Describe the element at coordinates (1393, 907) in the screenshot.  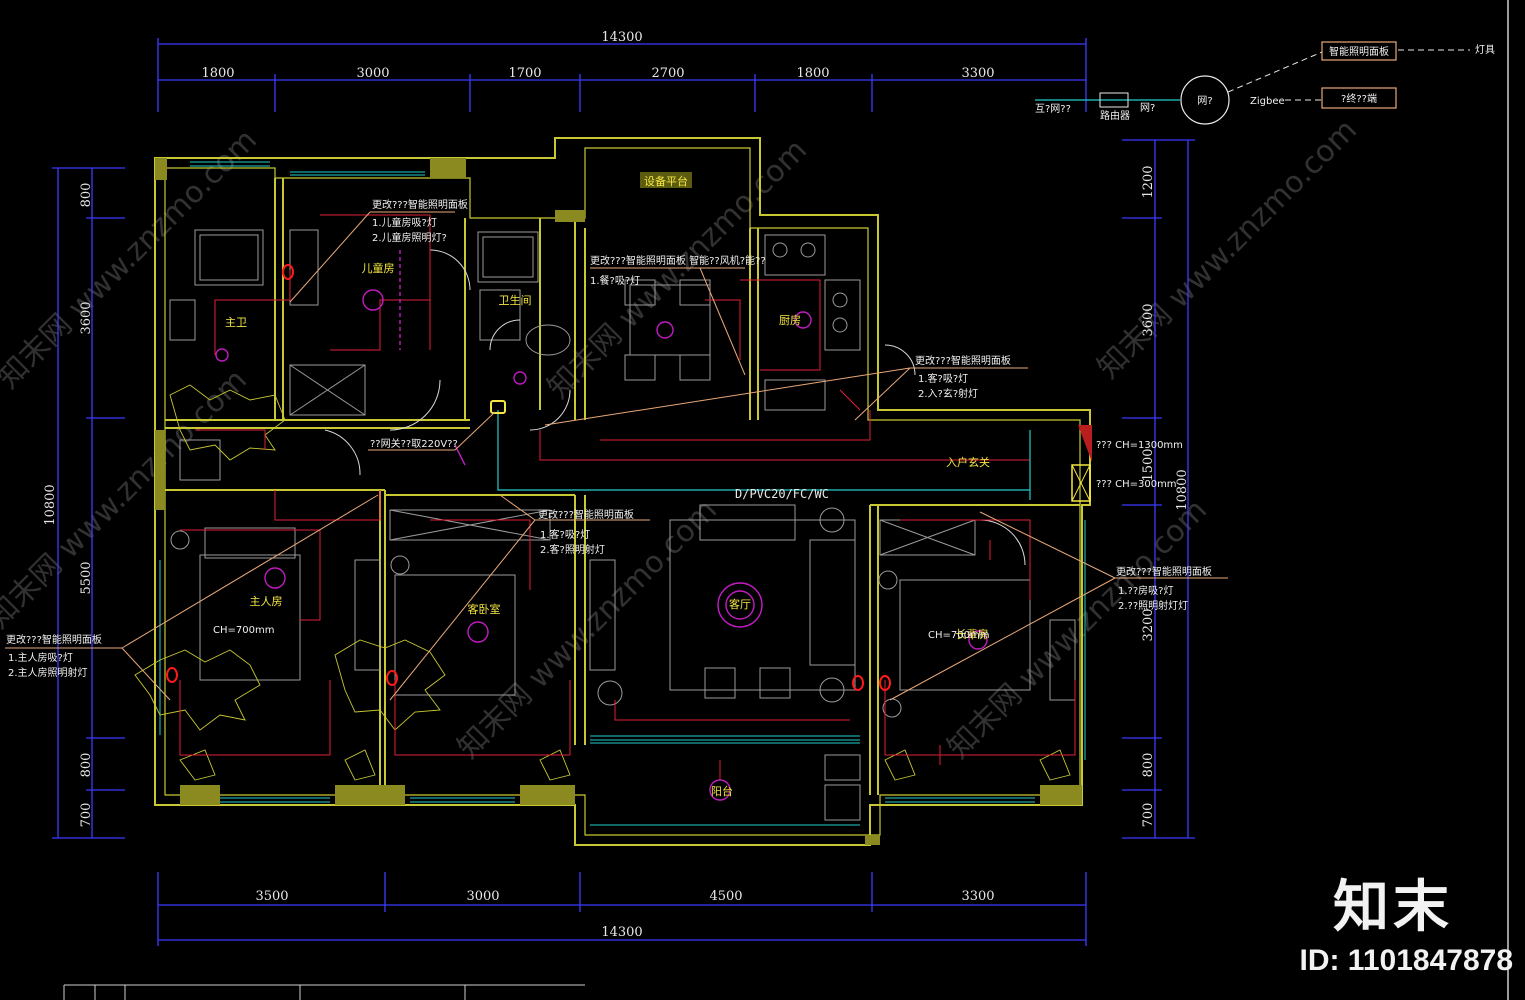
I see `brand-logo: 知末` at that location.